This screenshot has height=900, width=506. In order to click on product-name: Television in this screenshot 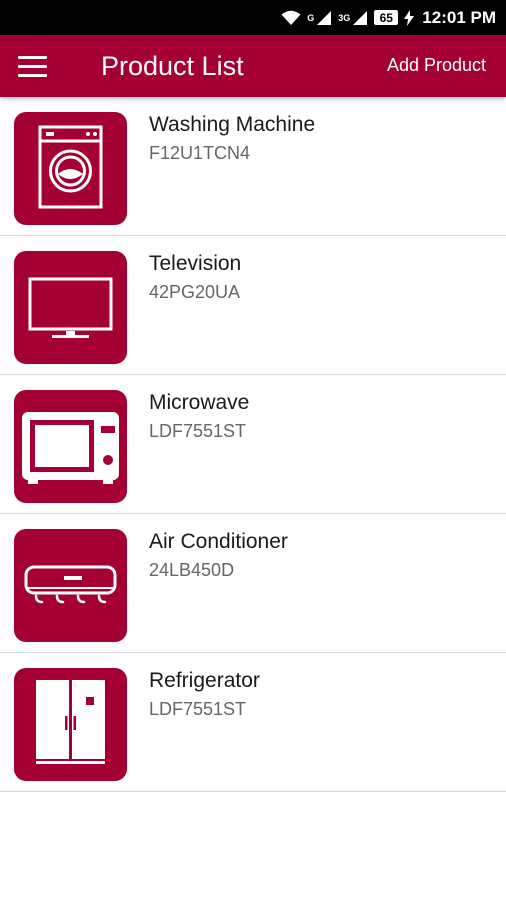, I will do `click(195, 263)`.